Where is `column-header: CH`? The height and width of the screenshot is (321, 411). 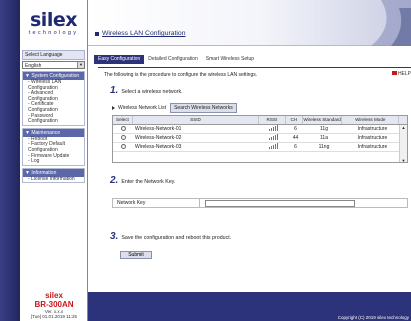 column-header: CH is located at coordinates (294, 120).